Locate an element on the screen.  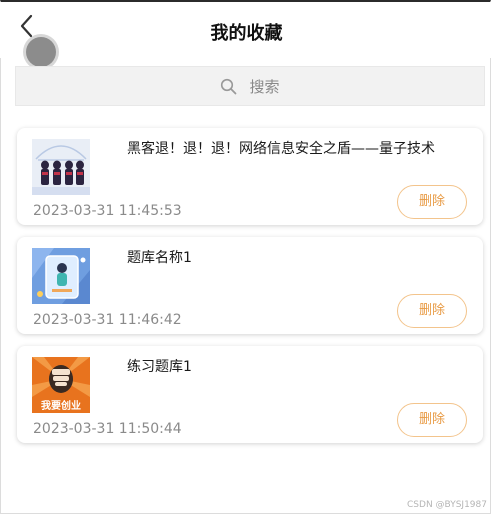
item-thumbnail: 我要创业 is located at coordinates (61, 385).